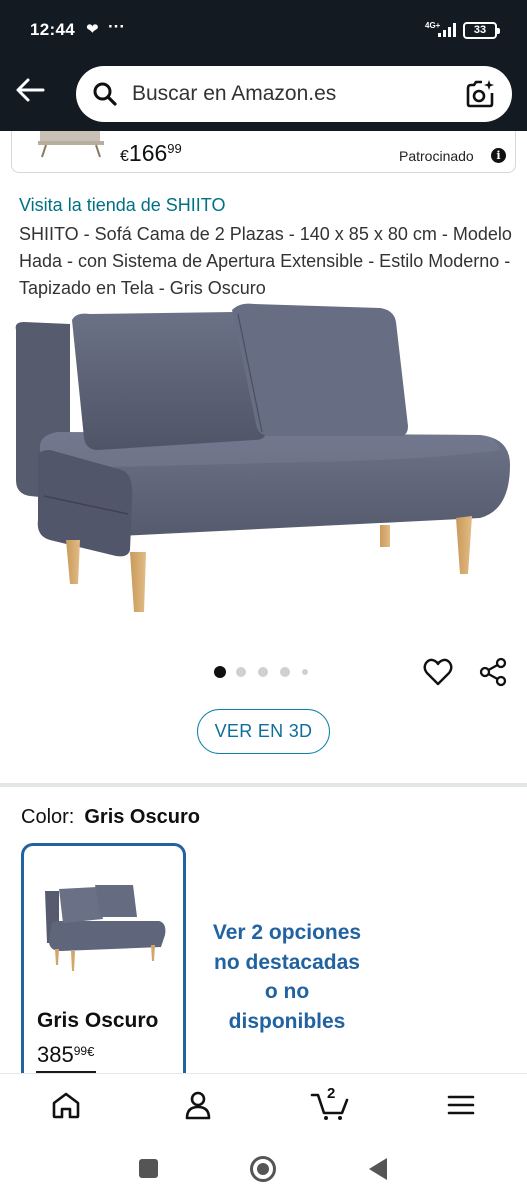 The width and height of the screenshot is (527, 1200). Describe the element at coordinates (148, 153) in the screenshot. I see `price-whole: 166` at that location.